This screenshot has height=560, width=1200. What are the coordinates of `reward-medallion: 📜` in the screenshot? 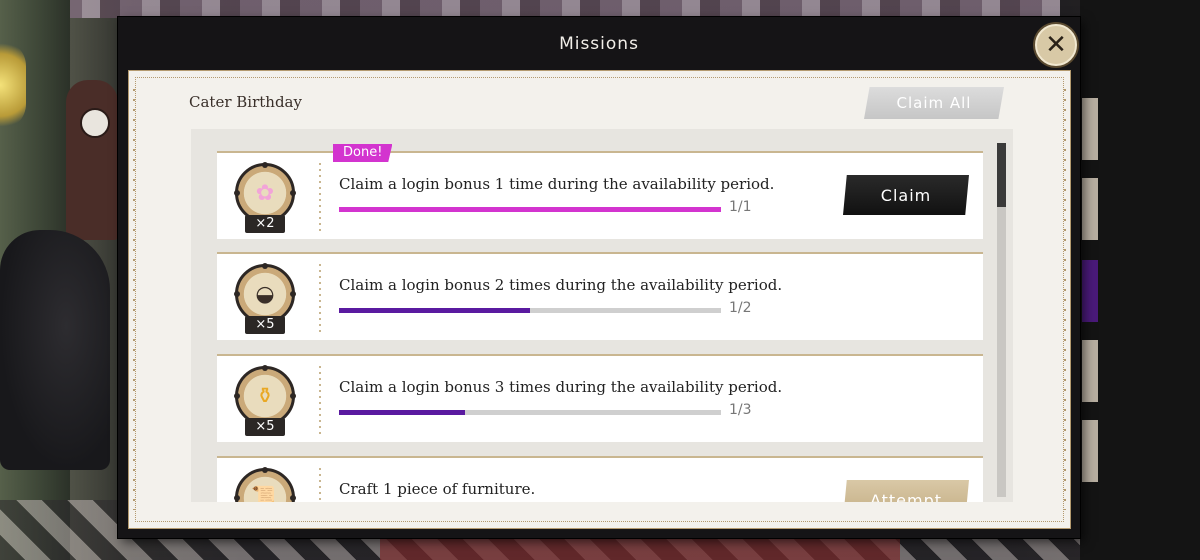 It's located at (265, 485).